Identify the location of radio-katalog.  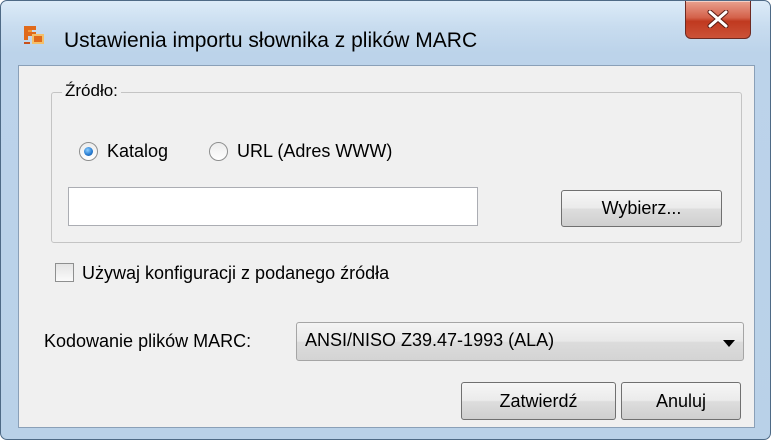
(88, 151).